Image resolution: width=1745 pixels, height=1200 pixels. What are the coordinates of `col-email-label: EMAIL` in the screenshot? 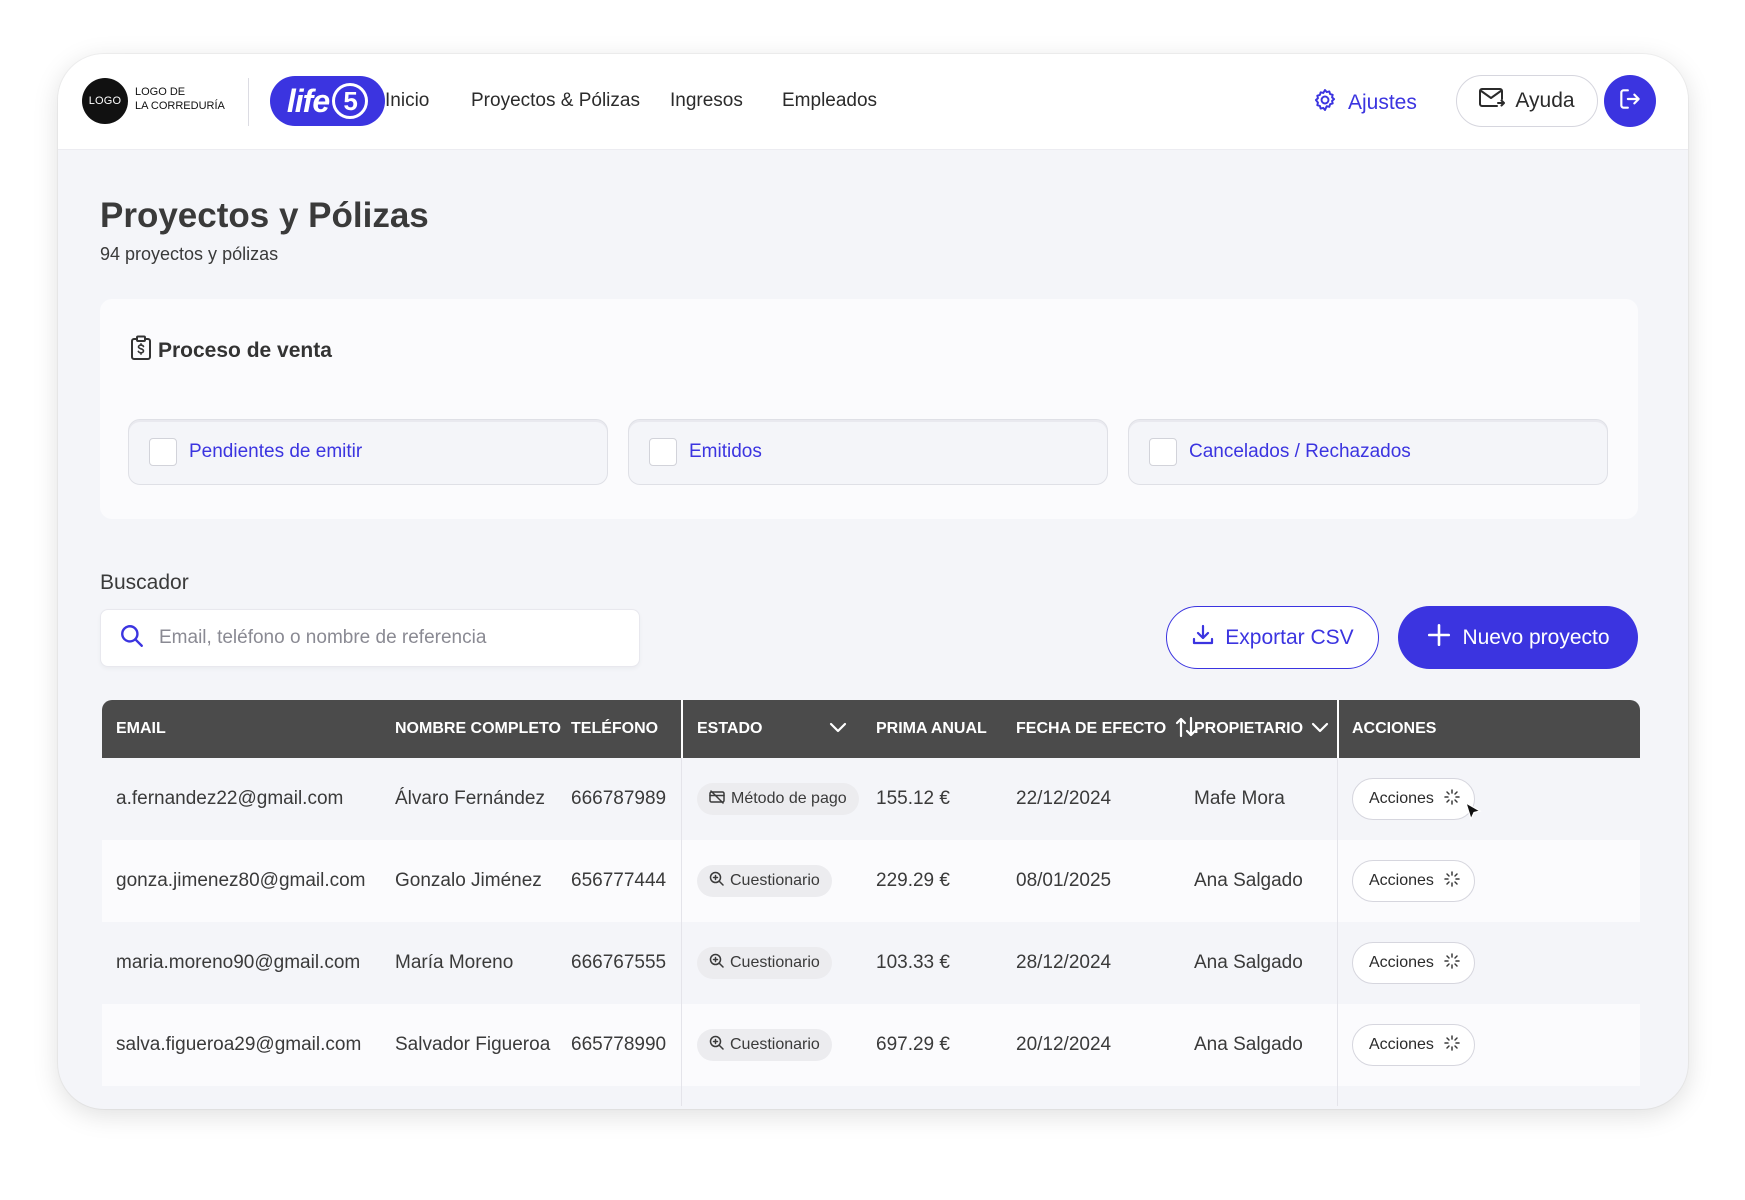 It's located at (141, 728).